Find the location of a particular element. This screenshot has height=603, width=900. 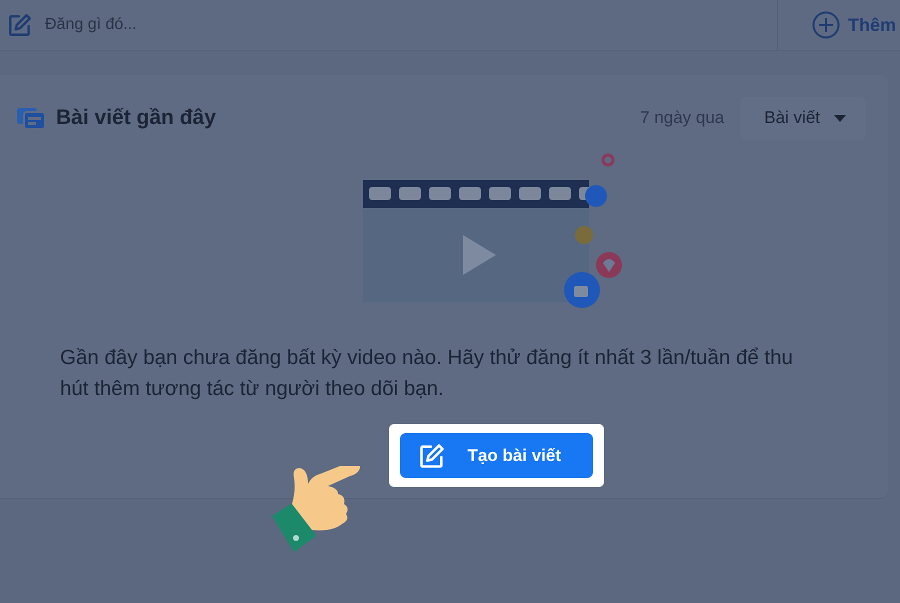

empty-state-message: Gần đây bạn chưa đăng bất kỳ video nào. Hãy thử đăng ít nhất 3 lần/tuần để thu hút thêm tương tác từ người theo dõi bạn. is located at coordinates (427, 373).